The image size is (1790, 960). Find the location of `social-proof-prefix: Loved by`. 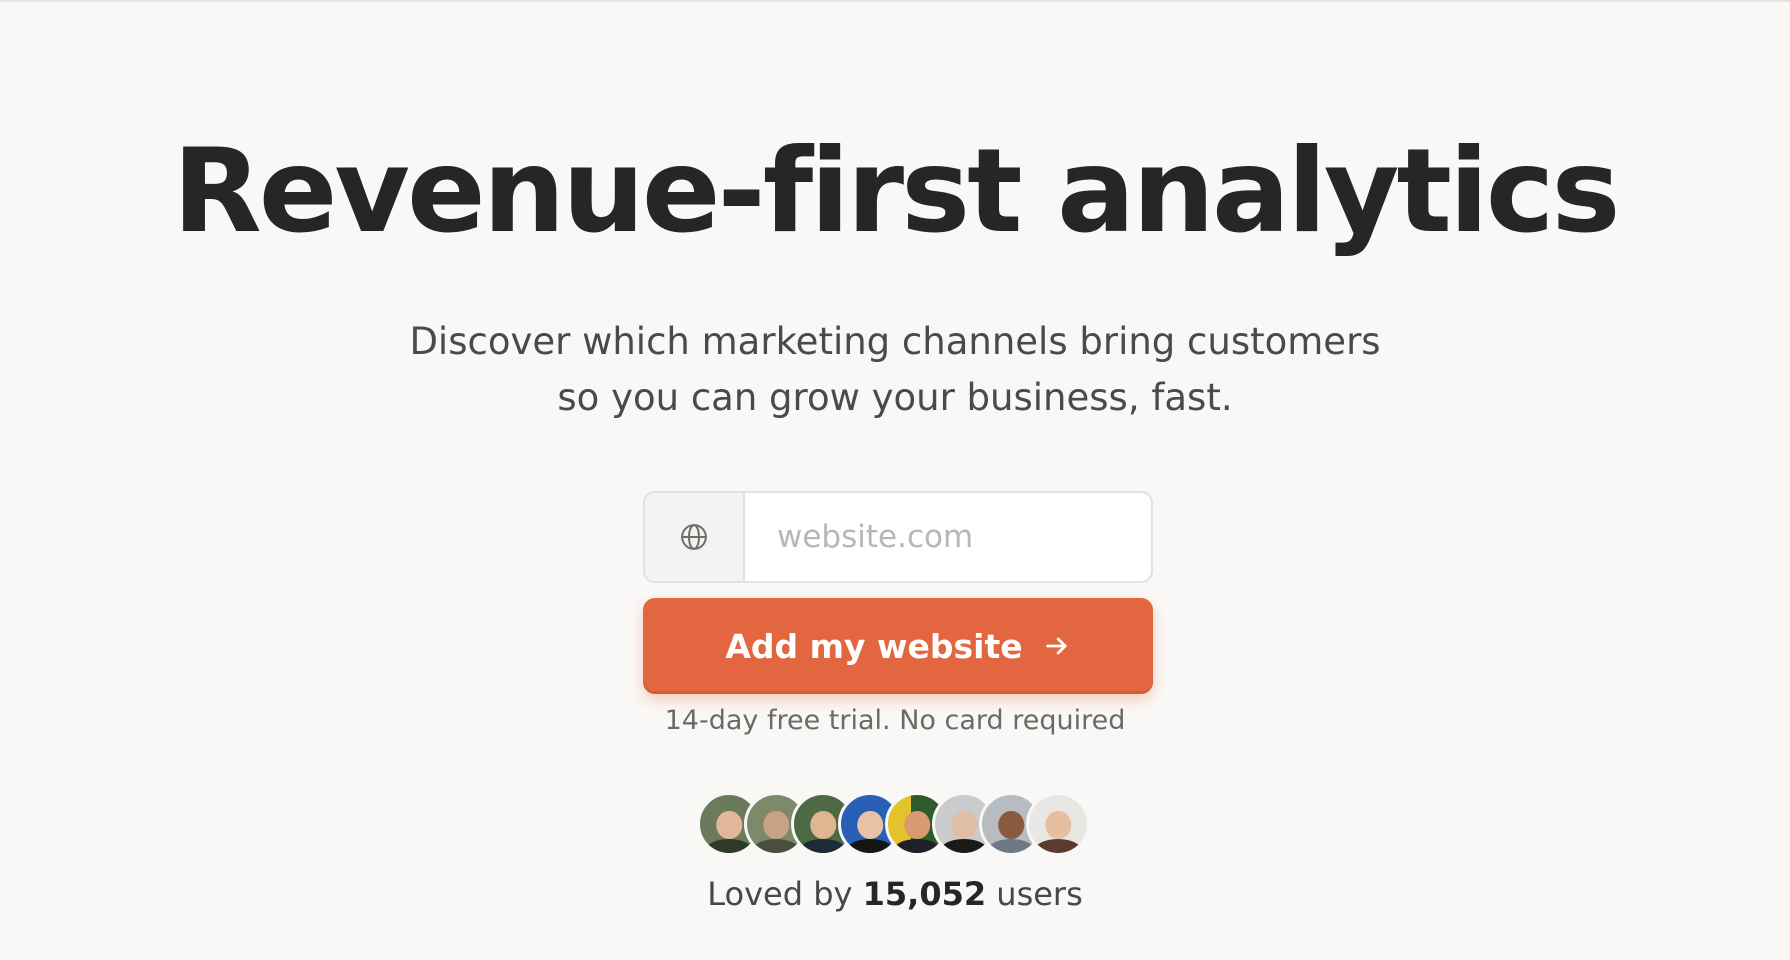

social-proof-prefix: Loved by is located at coordinates (780, 894).